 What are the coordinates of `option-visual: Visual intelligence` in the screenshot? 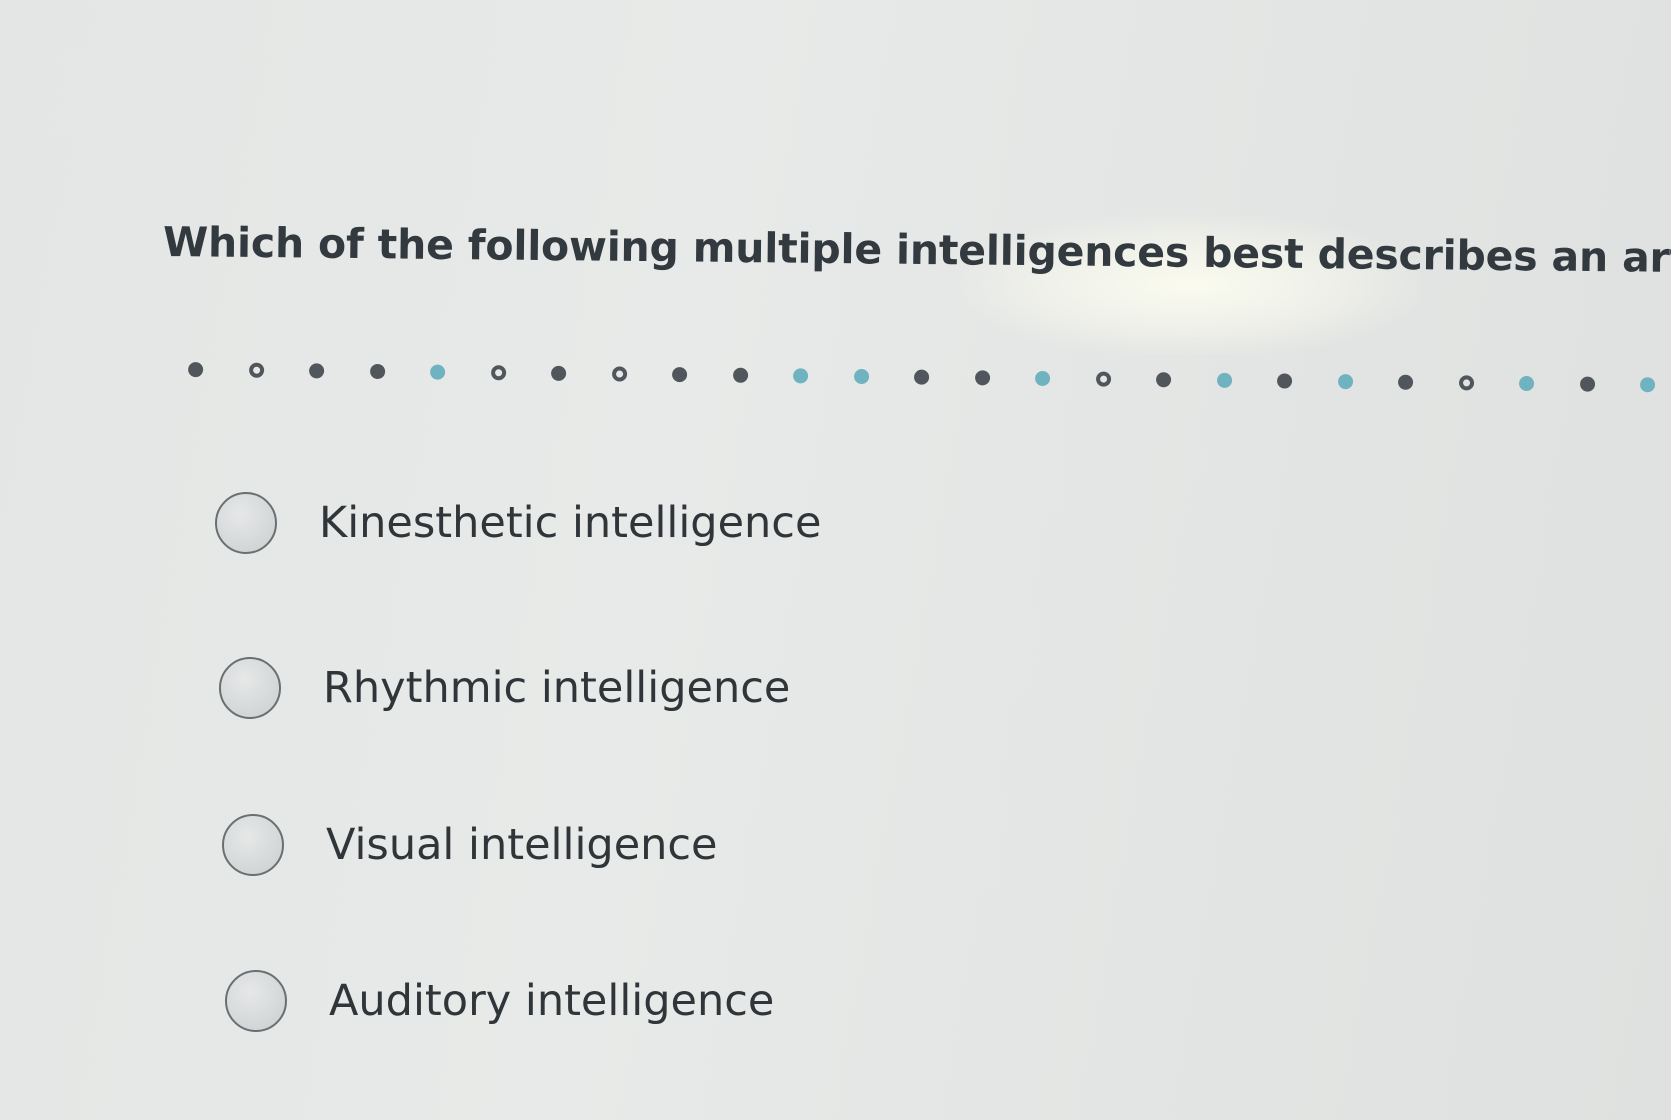 It's located at (470, 845).